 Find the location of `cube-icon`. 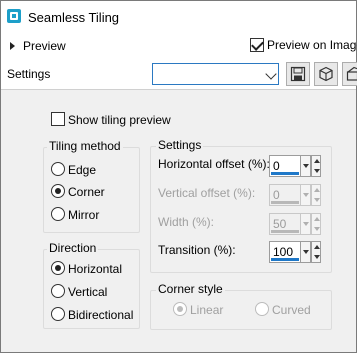

cube-icon is located at coordinates (326, 74).